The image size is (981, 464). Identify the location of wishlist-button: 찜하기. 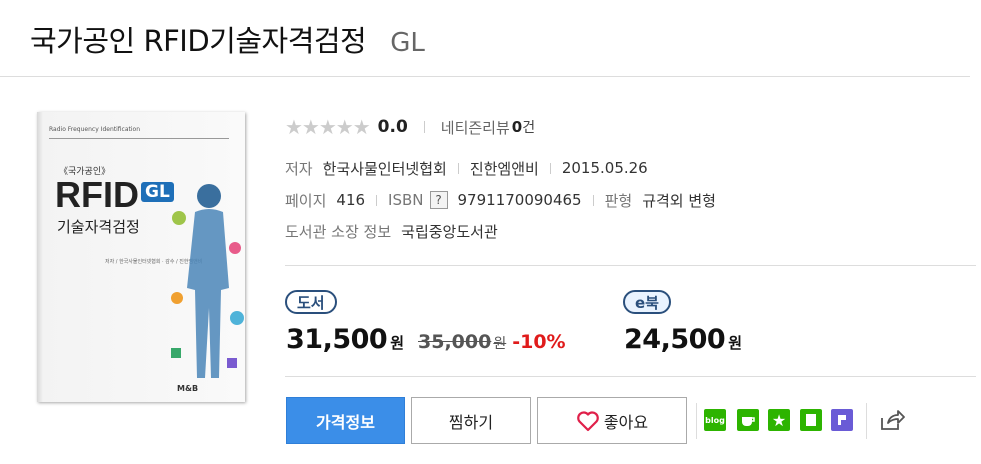
(471, 420).